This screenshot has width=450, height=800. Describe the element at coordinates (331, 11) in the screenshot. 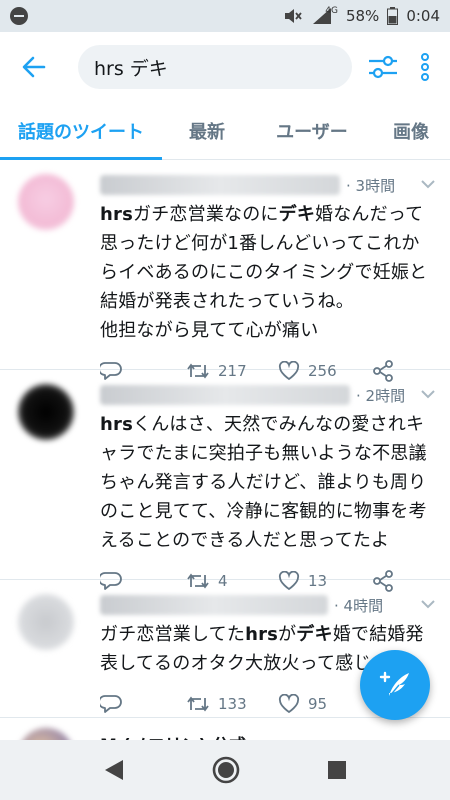

I see `network-label: 4G` at that location.